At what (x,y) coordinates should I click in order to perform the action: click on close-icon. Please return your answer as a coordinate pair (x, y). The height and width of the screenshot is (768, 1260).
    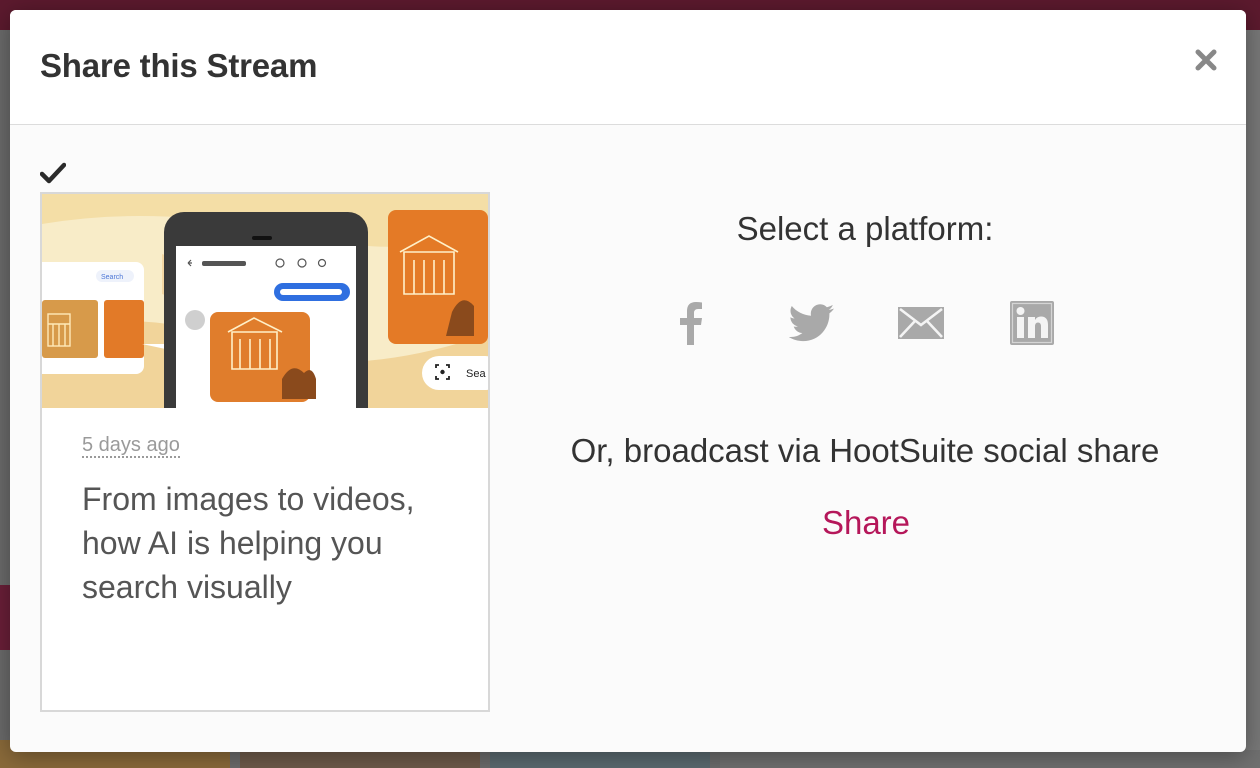
    Looking at the image, I should click on (1206, 60).